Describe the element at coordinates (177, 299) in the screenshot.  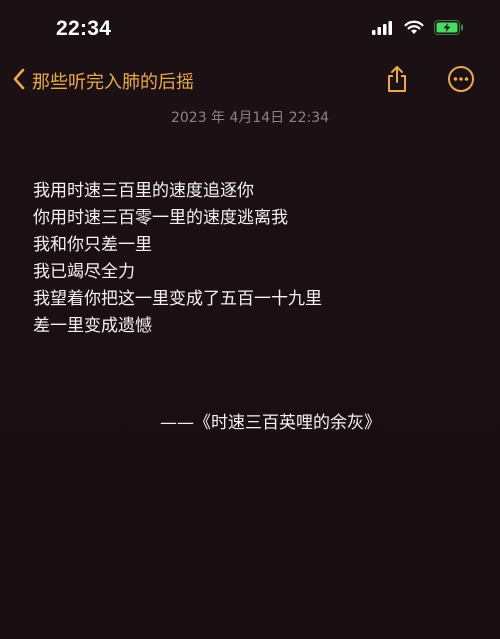
I see `note-line: 我望着你把这一里变成了五百一十九里` at that location.